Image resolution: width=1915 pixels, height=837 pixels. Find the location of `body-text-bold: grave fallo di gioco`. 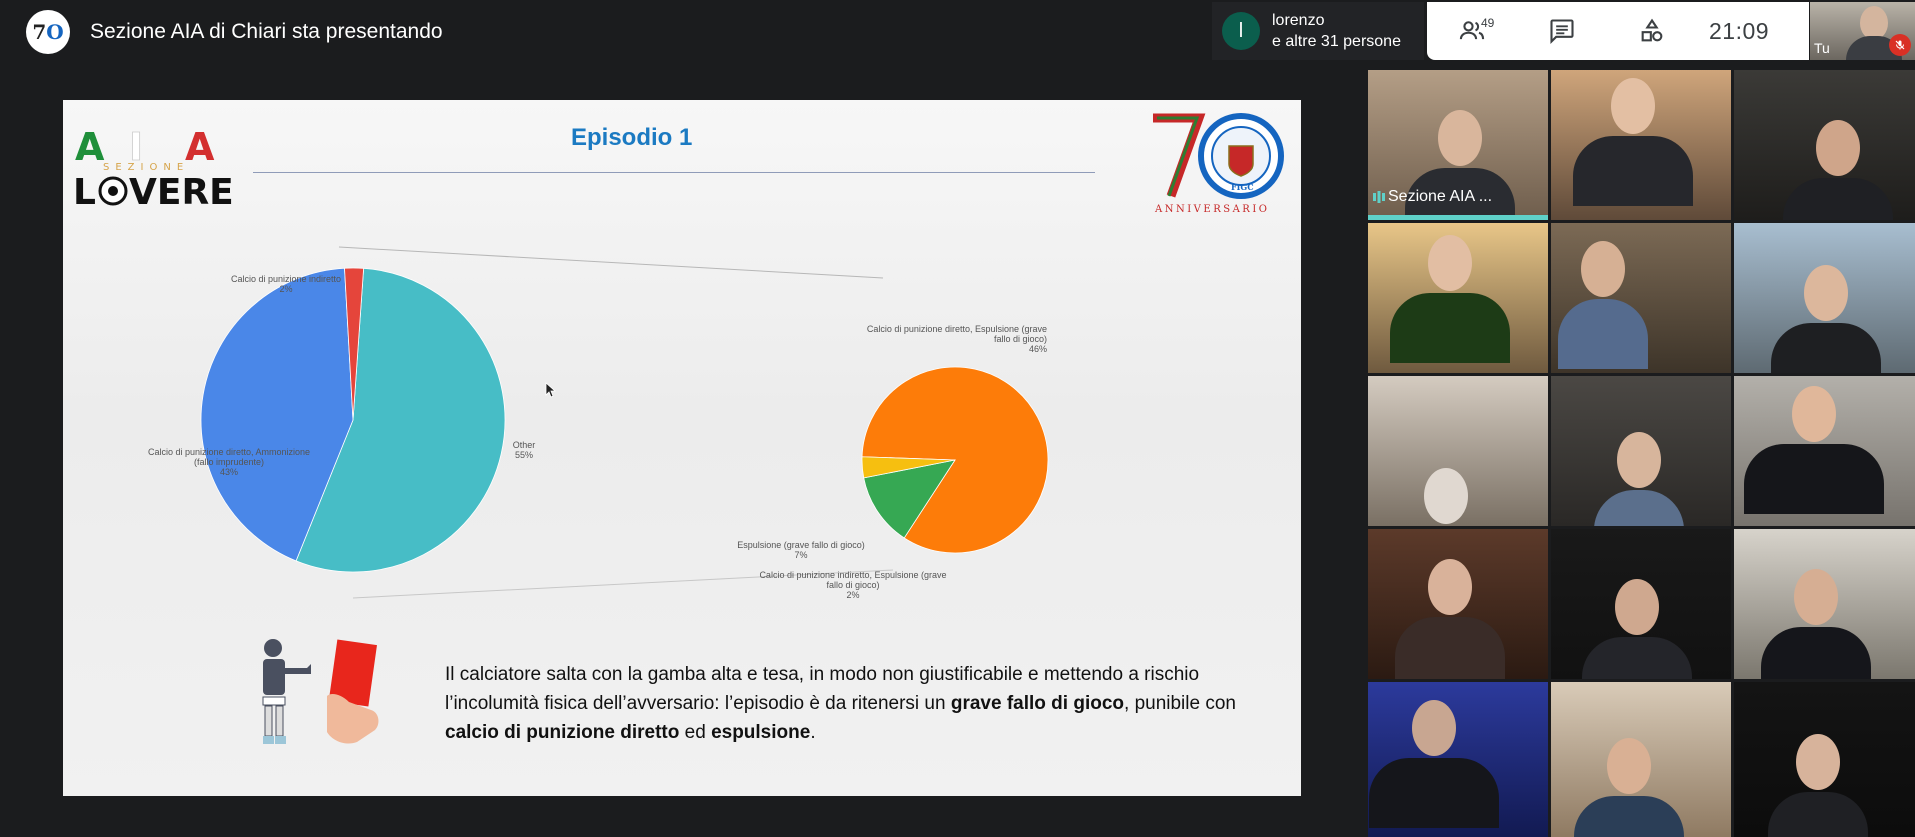

body-text-bold: grave fallo di gioco is located at coordinates (1037, 703).